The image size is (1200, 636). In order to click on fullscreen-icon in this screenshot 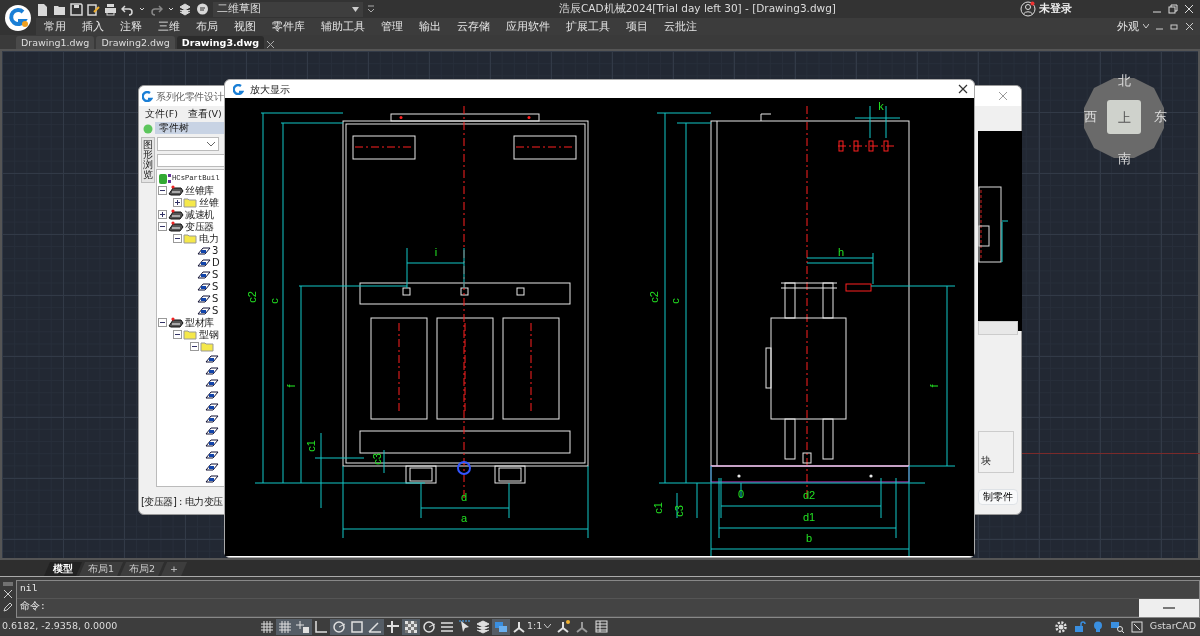, I will do `click(1136, 626)`.